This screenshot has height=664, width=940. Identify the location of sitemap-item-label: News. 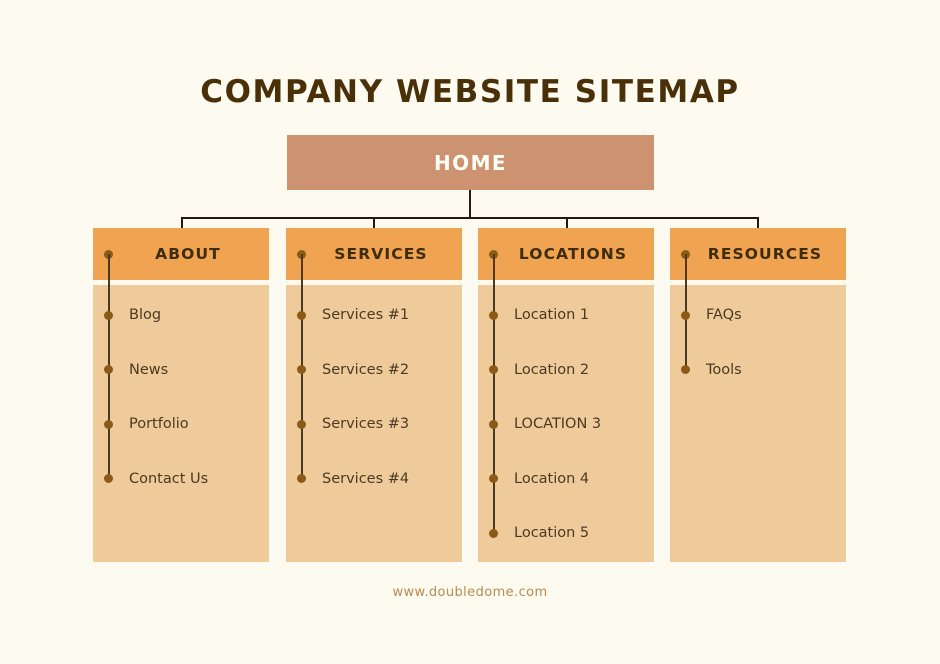
(149, 369).